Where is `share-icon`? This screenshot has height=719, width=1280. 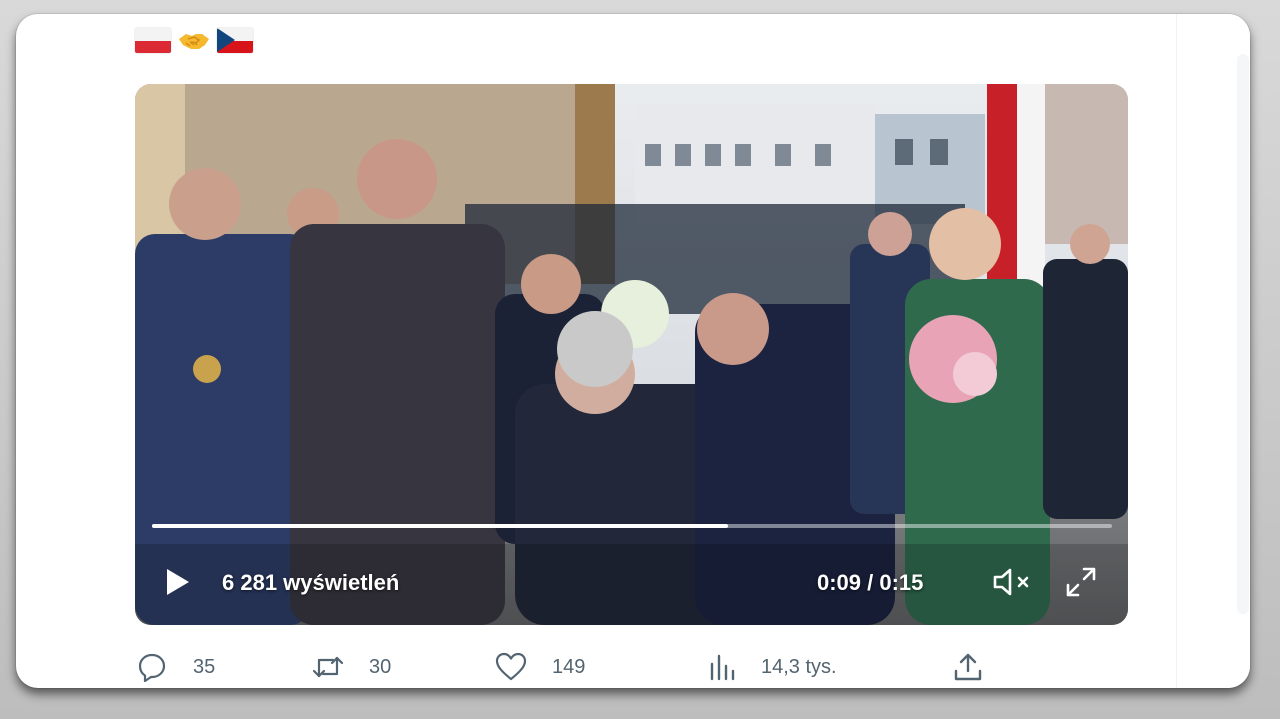
share-icon is located at coordinates (968, 667).